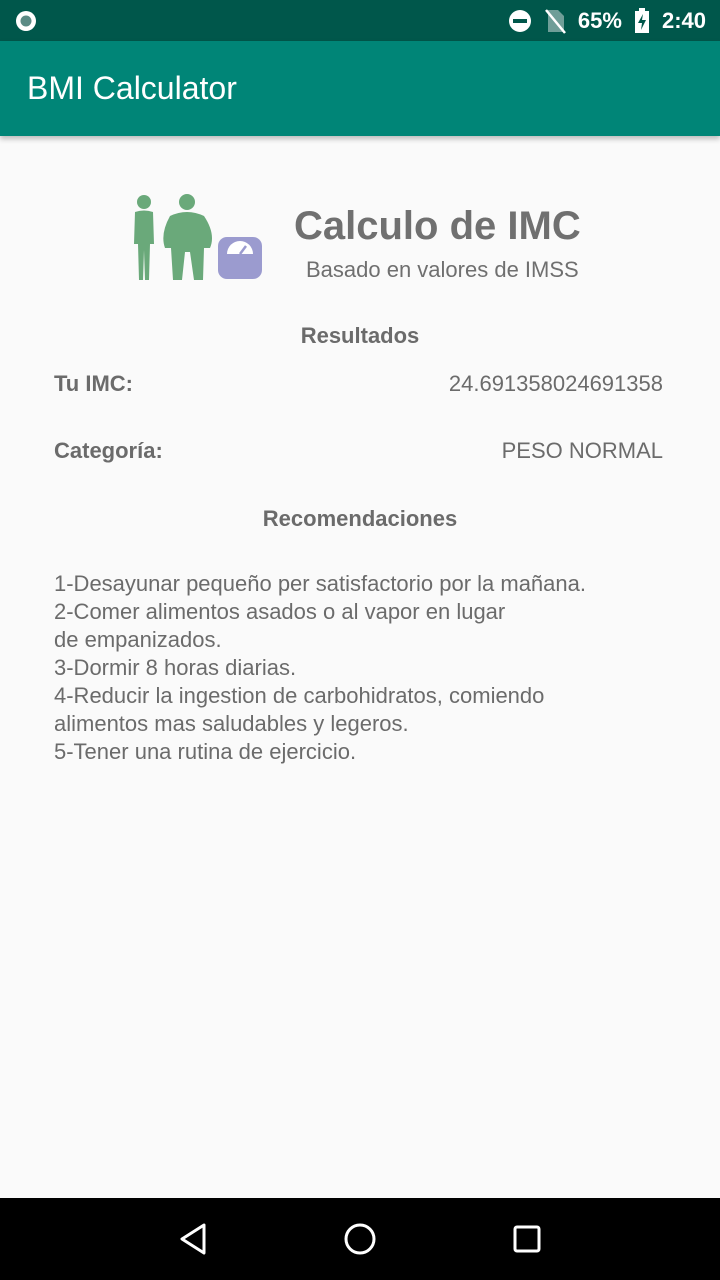  I want to click on home-icon, so click(360, 1239).